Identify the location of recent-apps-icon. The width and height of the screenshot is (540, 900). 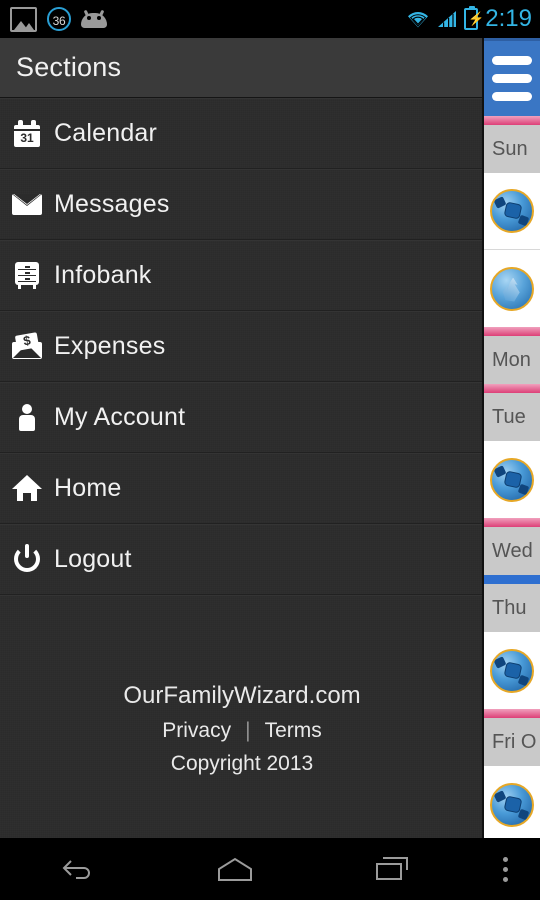
(391, 868).